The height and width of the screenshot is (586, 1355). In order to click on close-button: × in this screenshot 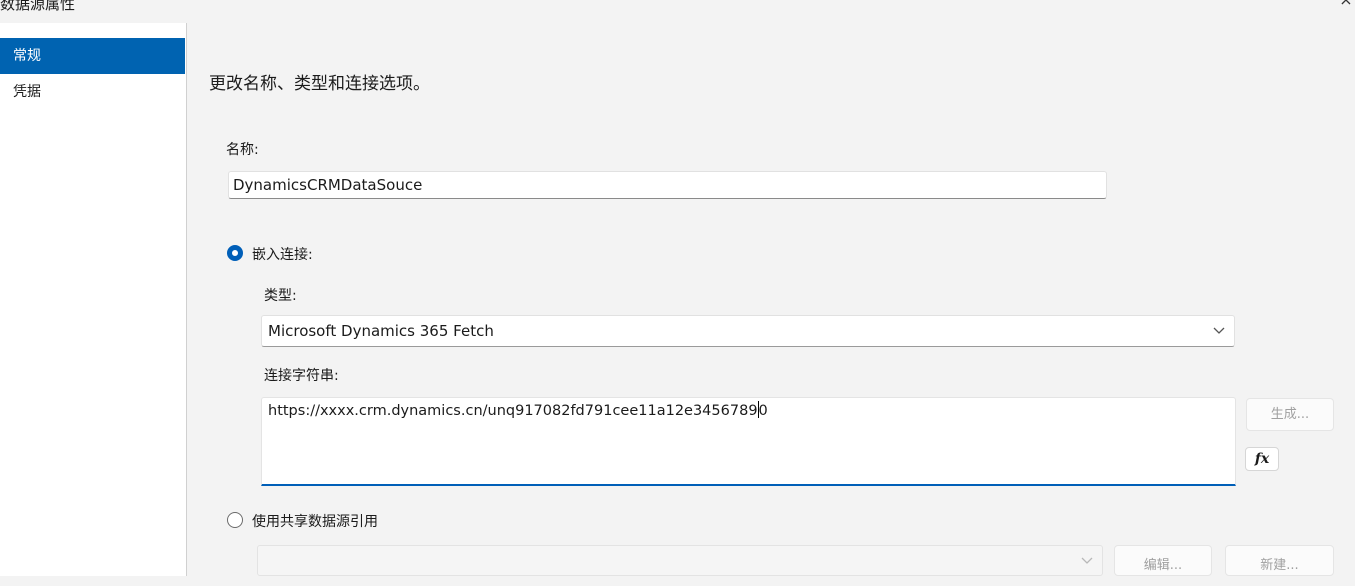, I will do `click(1346, 4)`.